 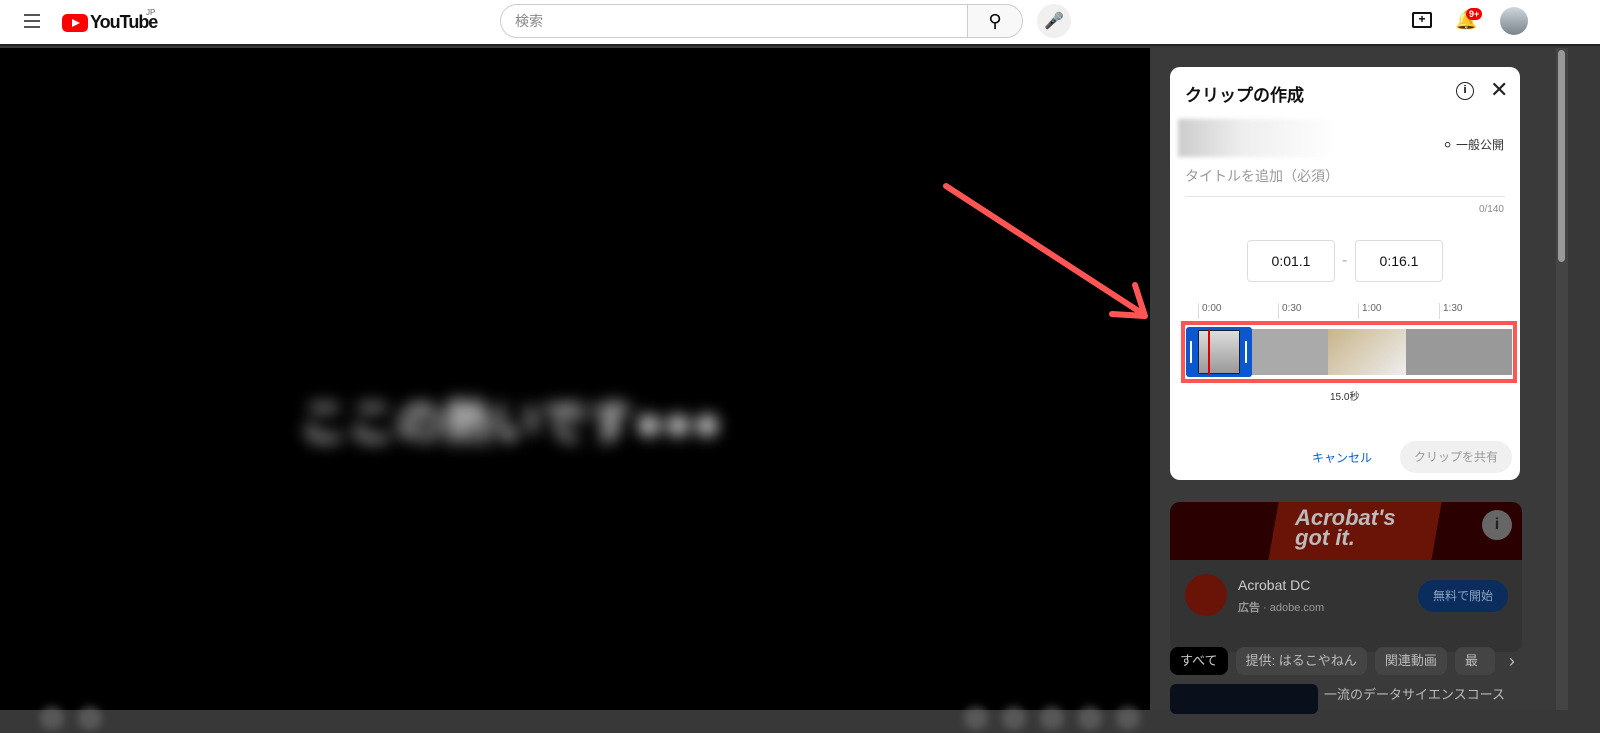 I want to click on menu-icon, so click(x=32, y=21).